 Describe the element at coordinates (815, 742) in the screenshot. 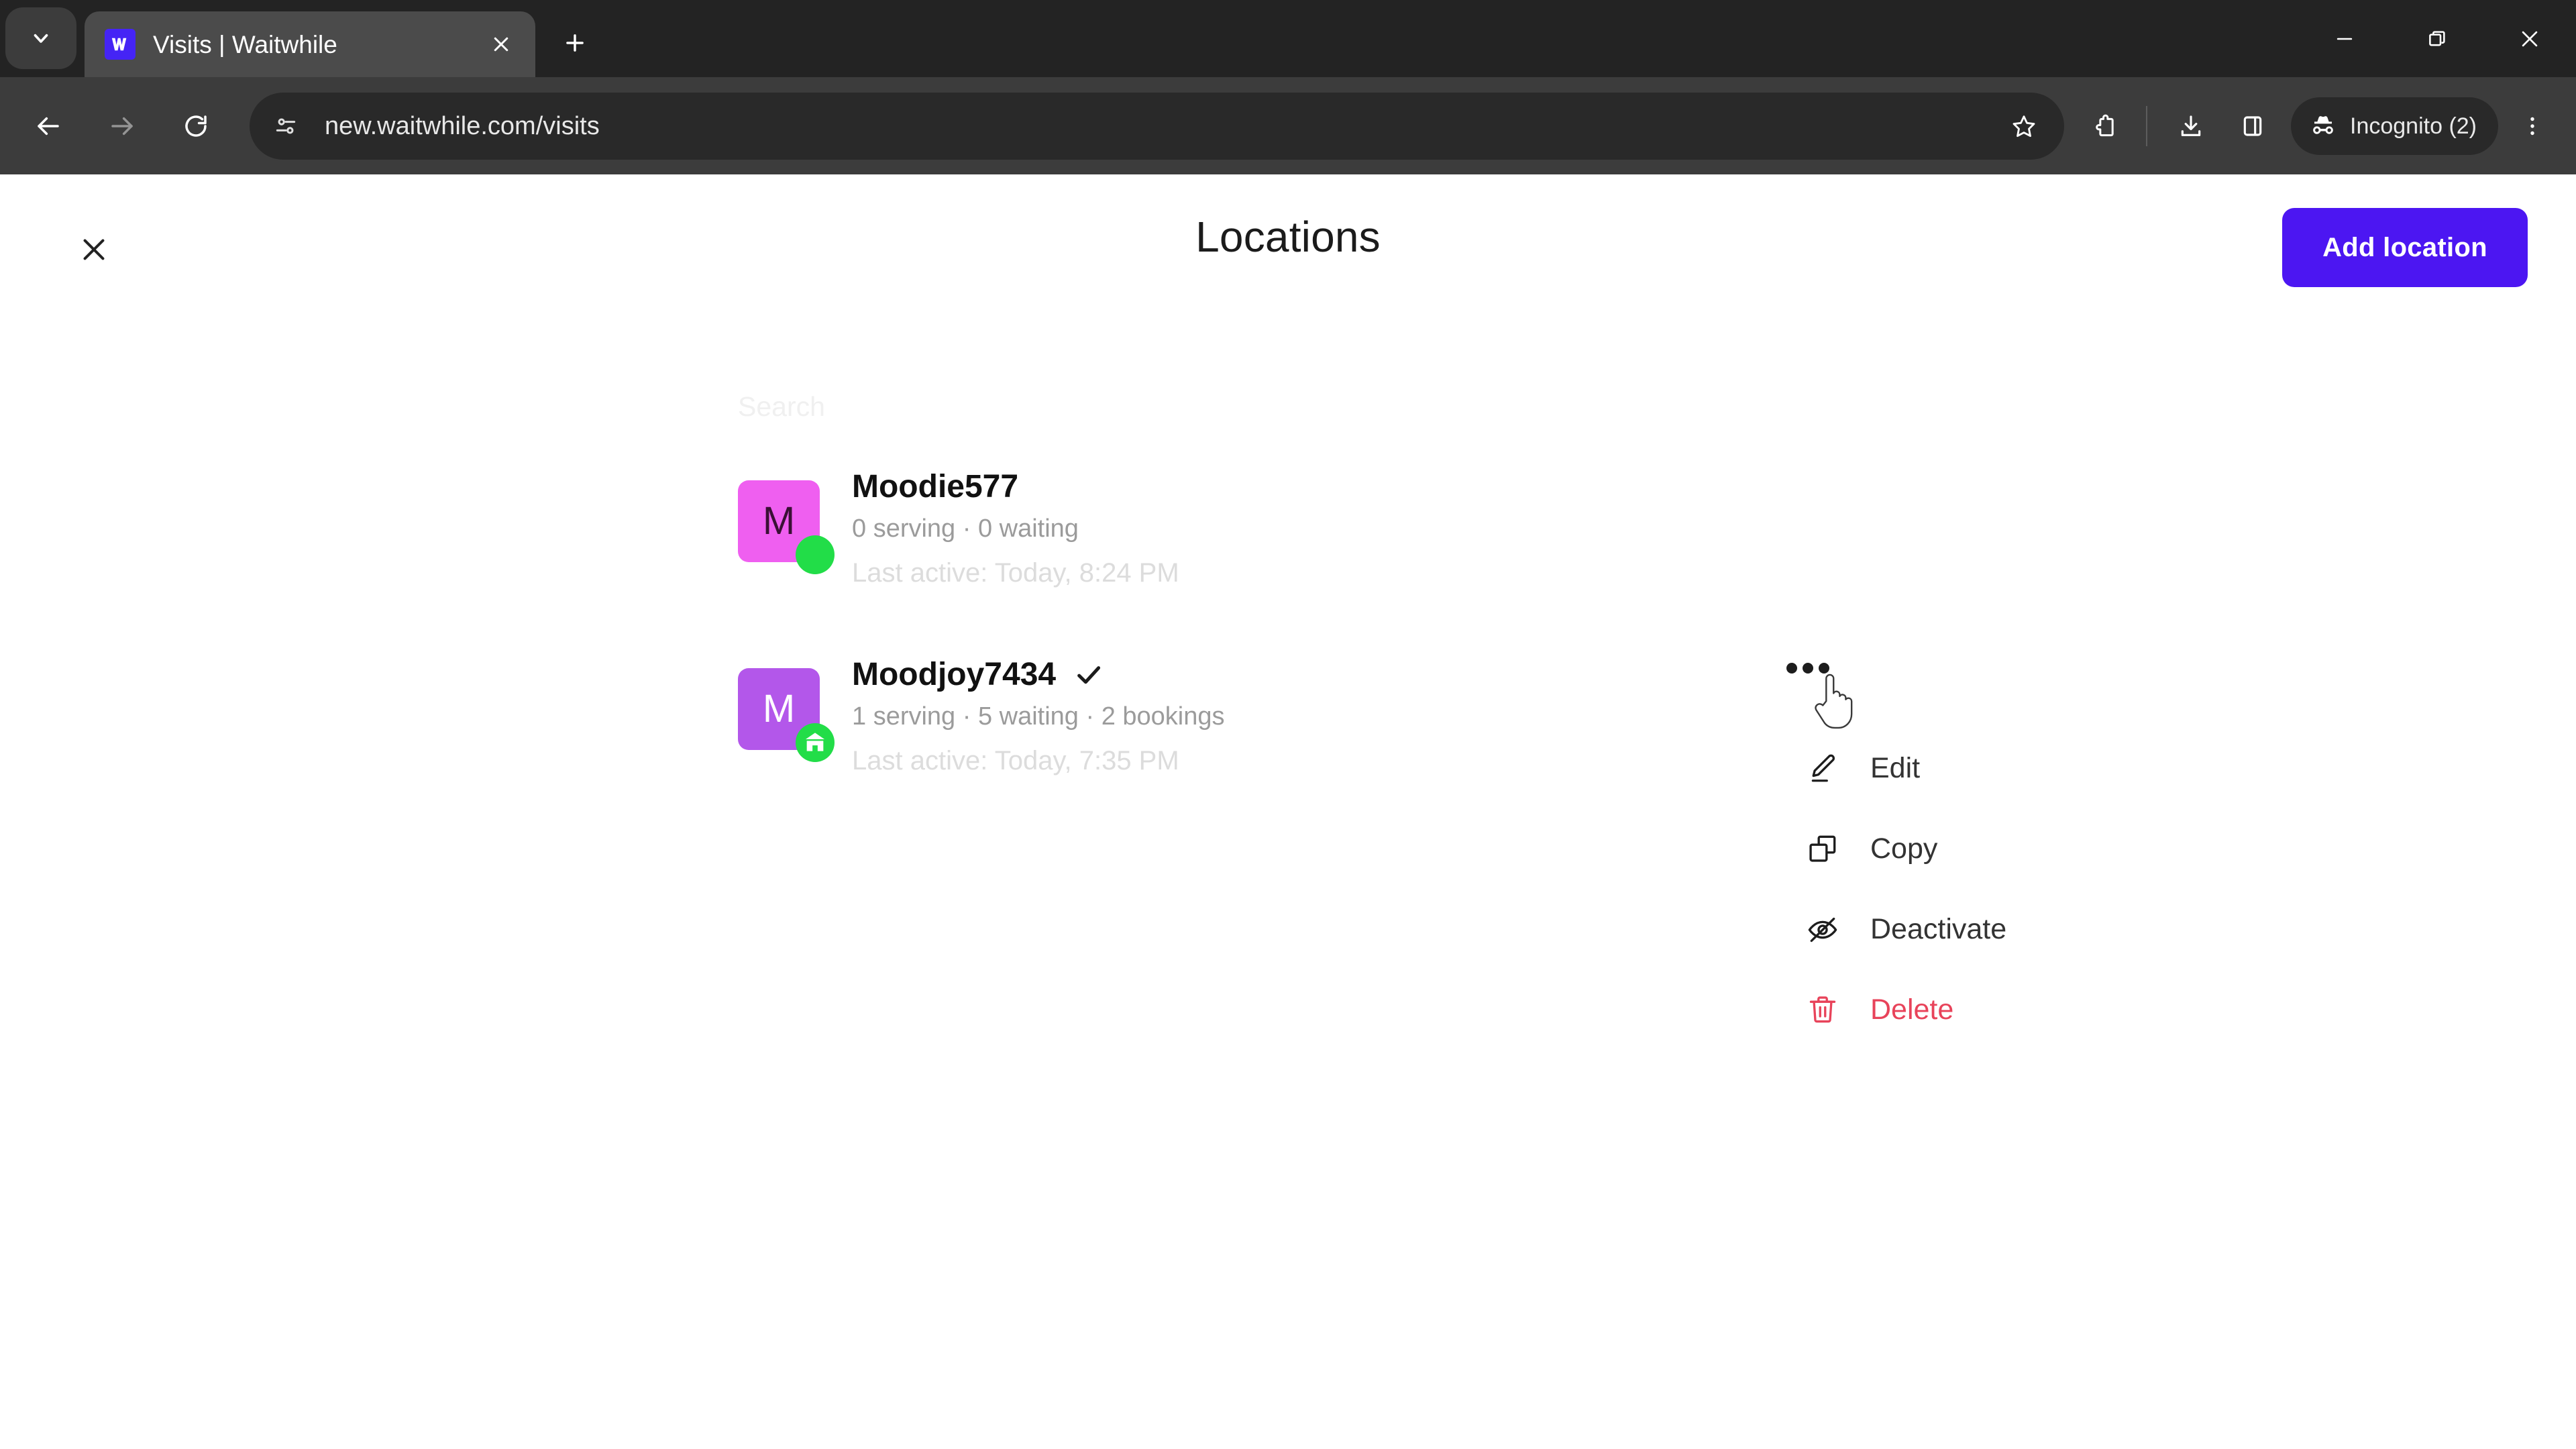

I see `storefront-badge-icon` at that location.